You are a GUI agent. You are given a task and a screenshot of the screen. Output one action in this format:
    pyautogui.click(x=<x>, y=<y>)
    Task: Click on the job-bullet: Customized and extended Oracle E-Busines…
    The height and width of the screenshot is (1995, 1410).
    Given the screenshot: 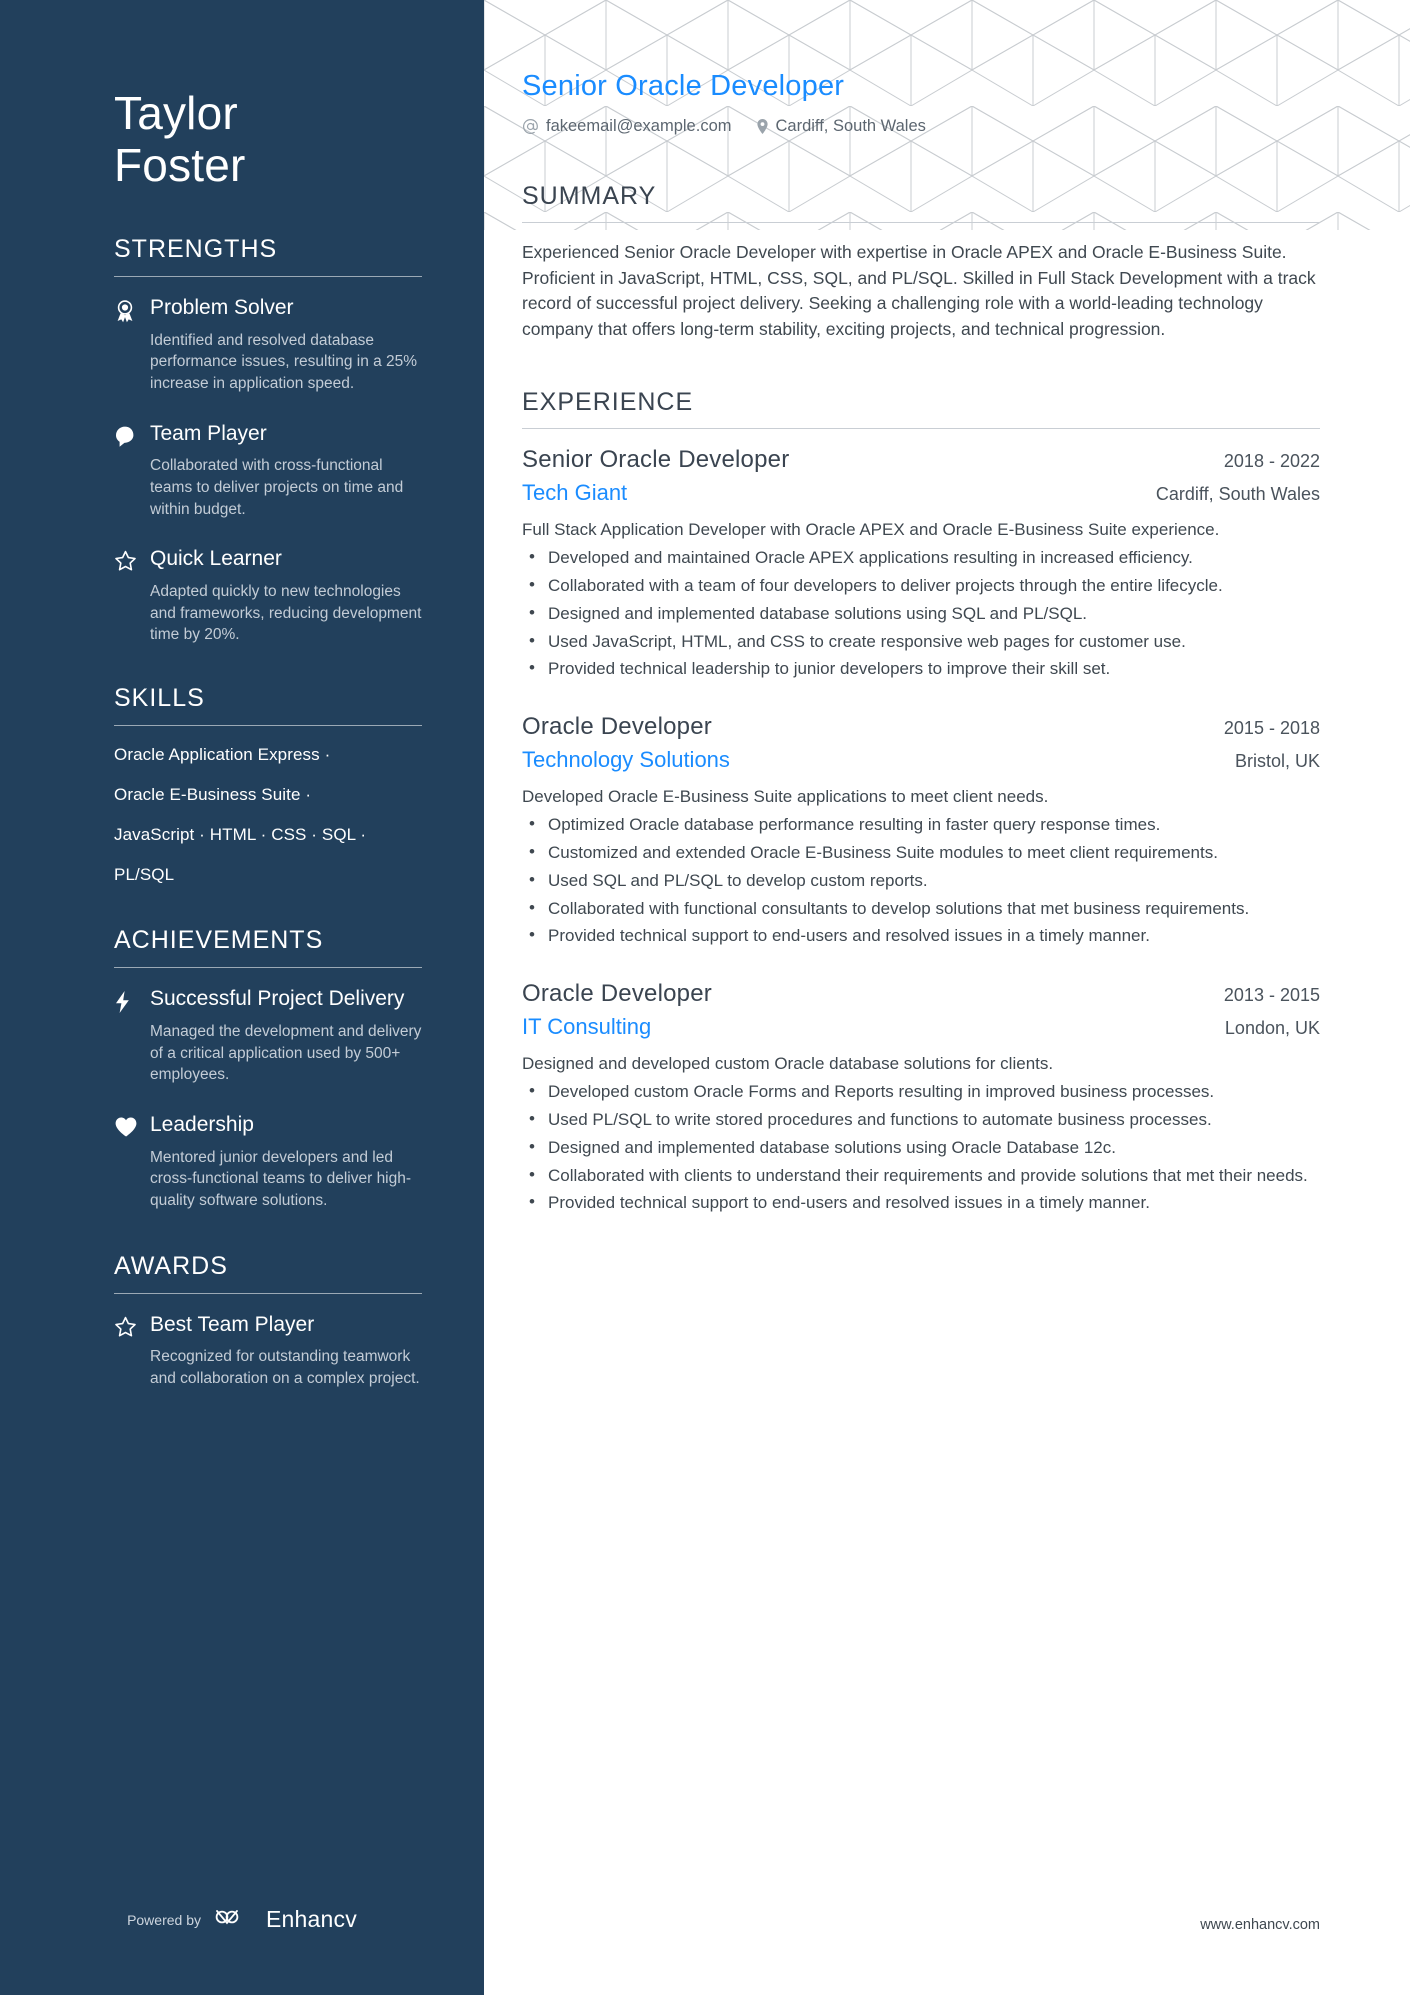 What is the action you would take?
    pyautogui.click(x=921, y=853)
    